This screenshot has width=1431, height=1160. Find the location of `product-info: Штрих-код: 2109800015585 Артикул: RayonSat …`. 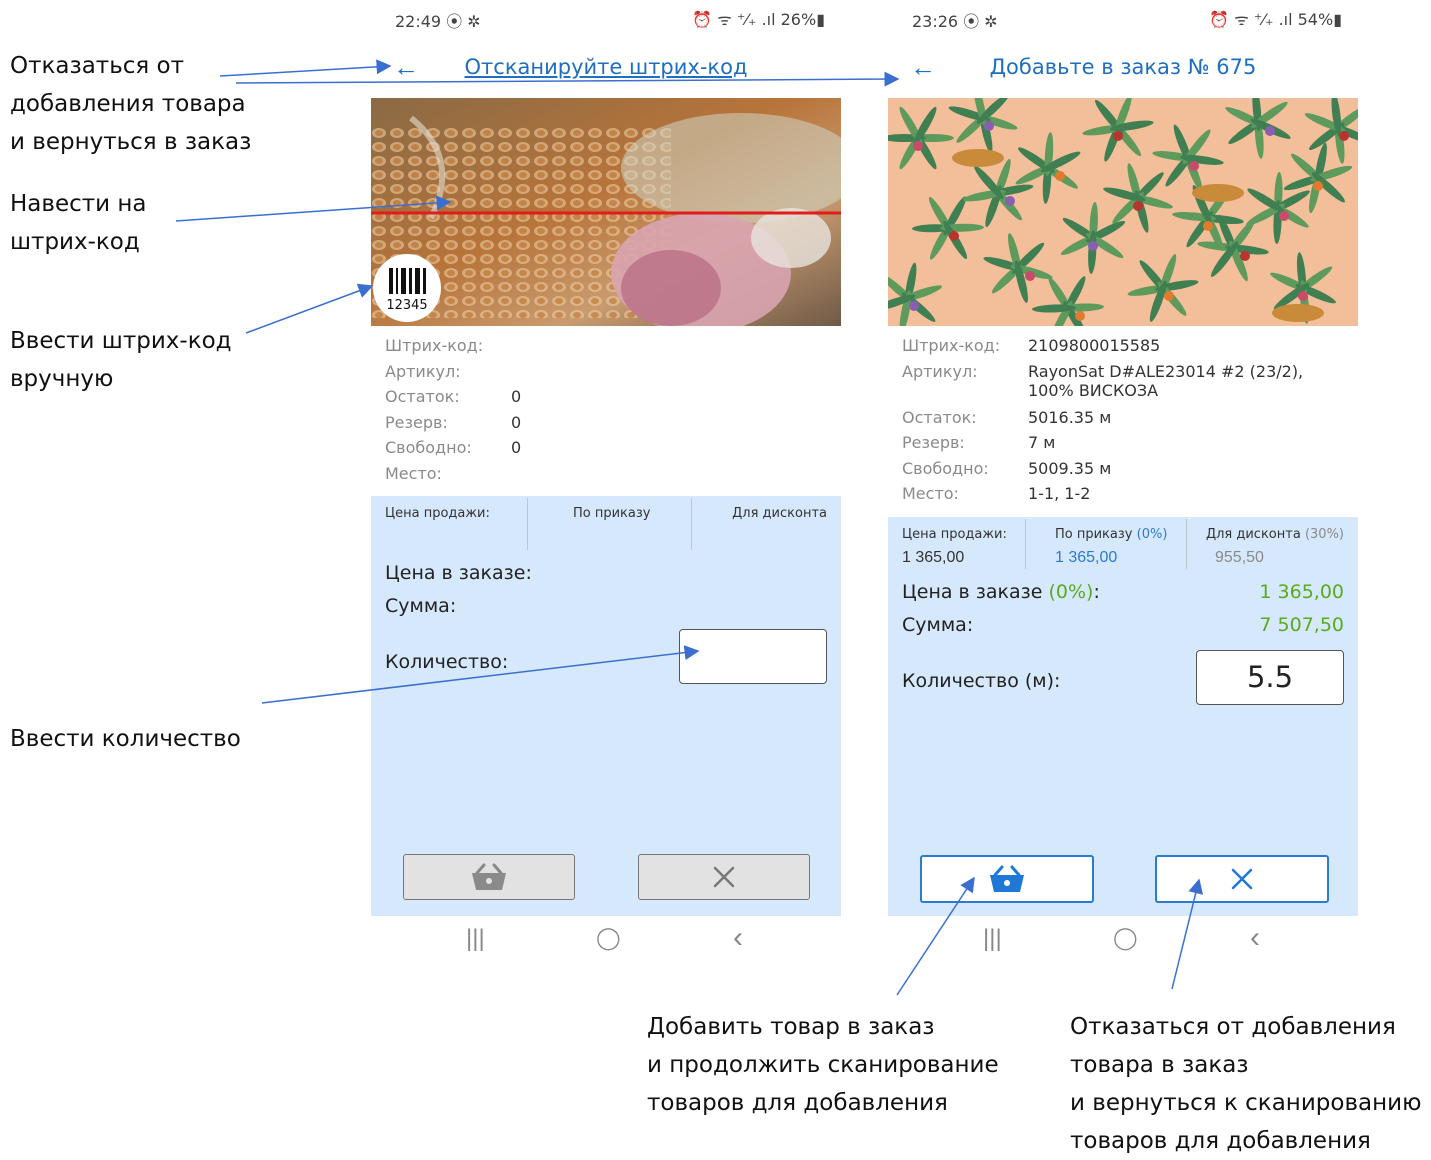

product-info: Штрих-код: 2109800015585 Артикул: RayonSat … is located at coordinates (1125, 423).